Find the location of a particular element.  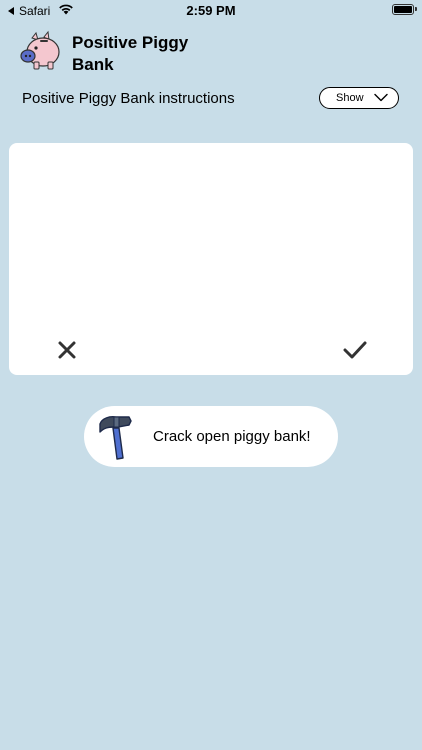

clock: 2:59 PM is located at coordinates (211, 10).